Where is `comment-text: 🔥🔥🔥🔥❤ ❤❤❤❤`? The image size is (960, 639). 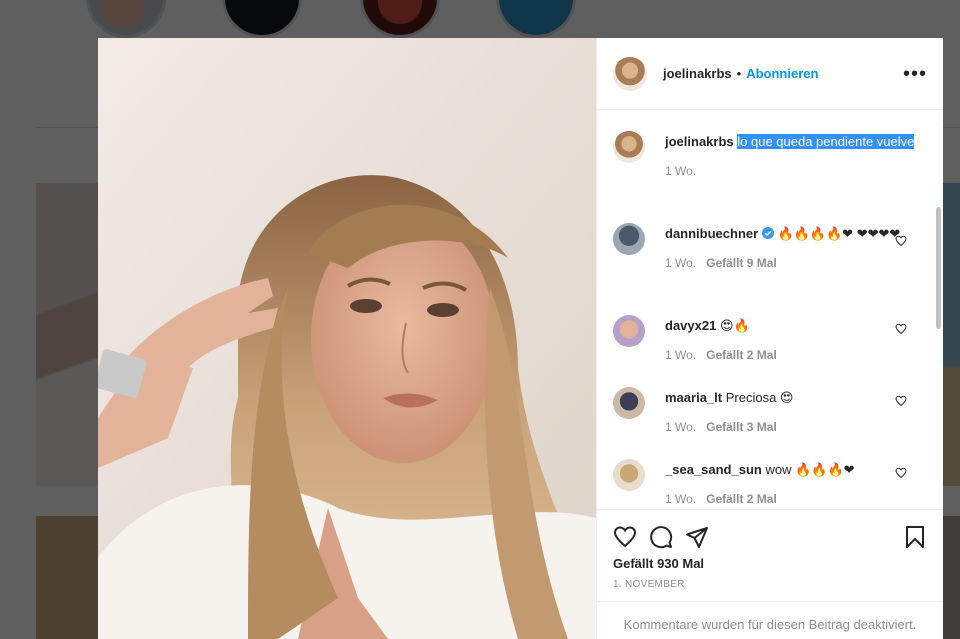 comment-text: 🔥🔥🔥🔥❤ ❤❤❤❤ is located at coordinates (839, 233).